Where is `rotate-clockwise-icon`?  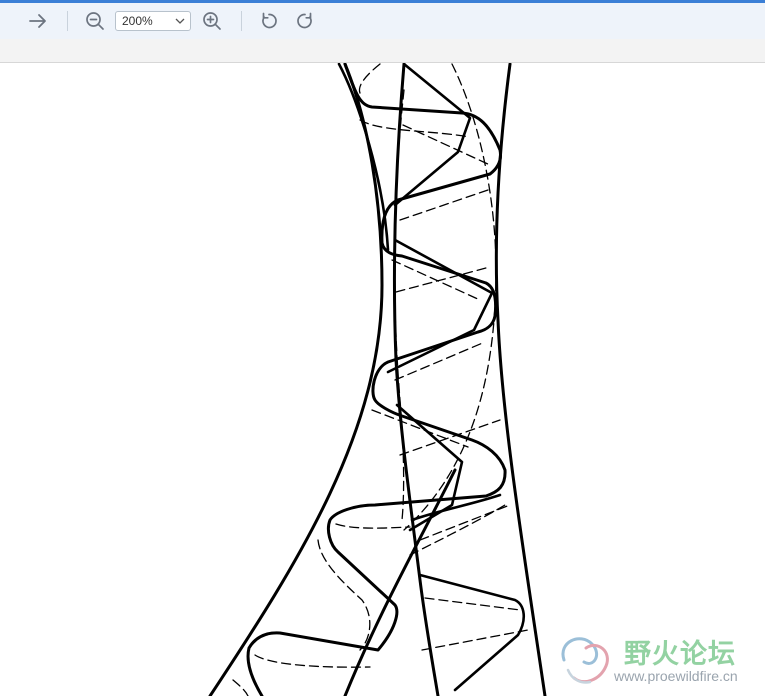 rotate-clockwise-icon is located at coordinates (305, 21).